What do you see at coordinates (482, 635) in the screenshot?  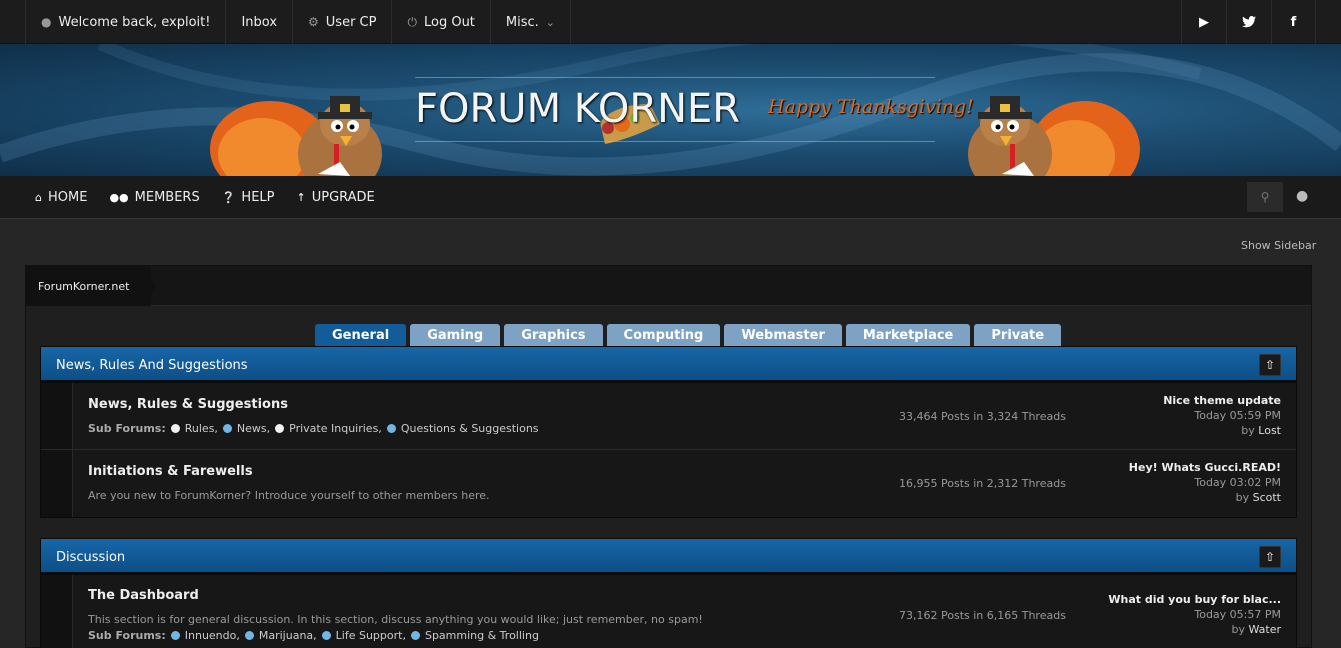 I see `subforum-link: Spamming & Trolling` at bounding box center [482, 635].